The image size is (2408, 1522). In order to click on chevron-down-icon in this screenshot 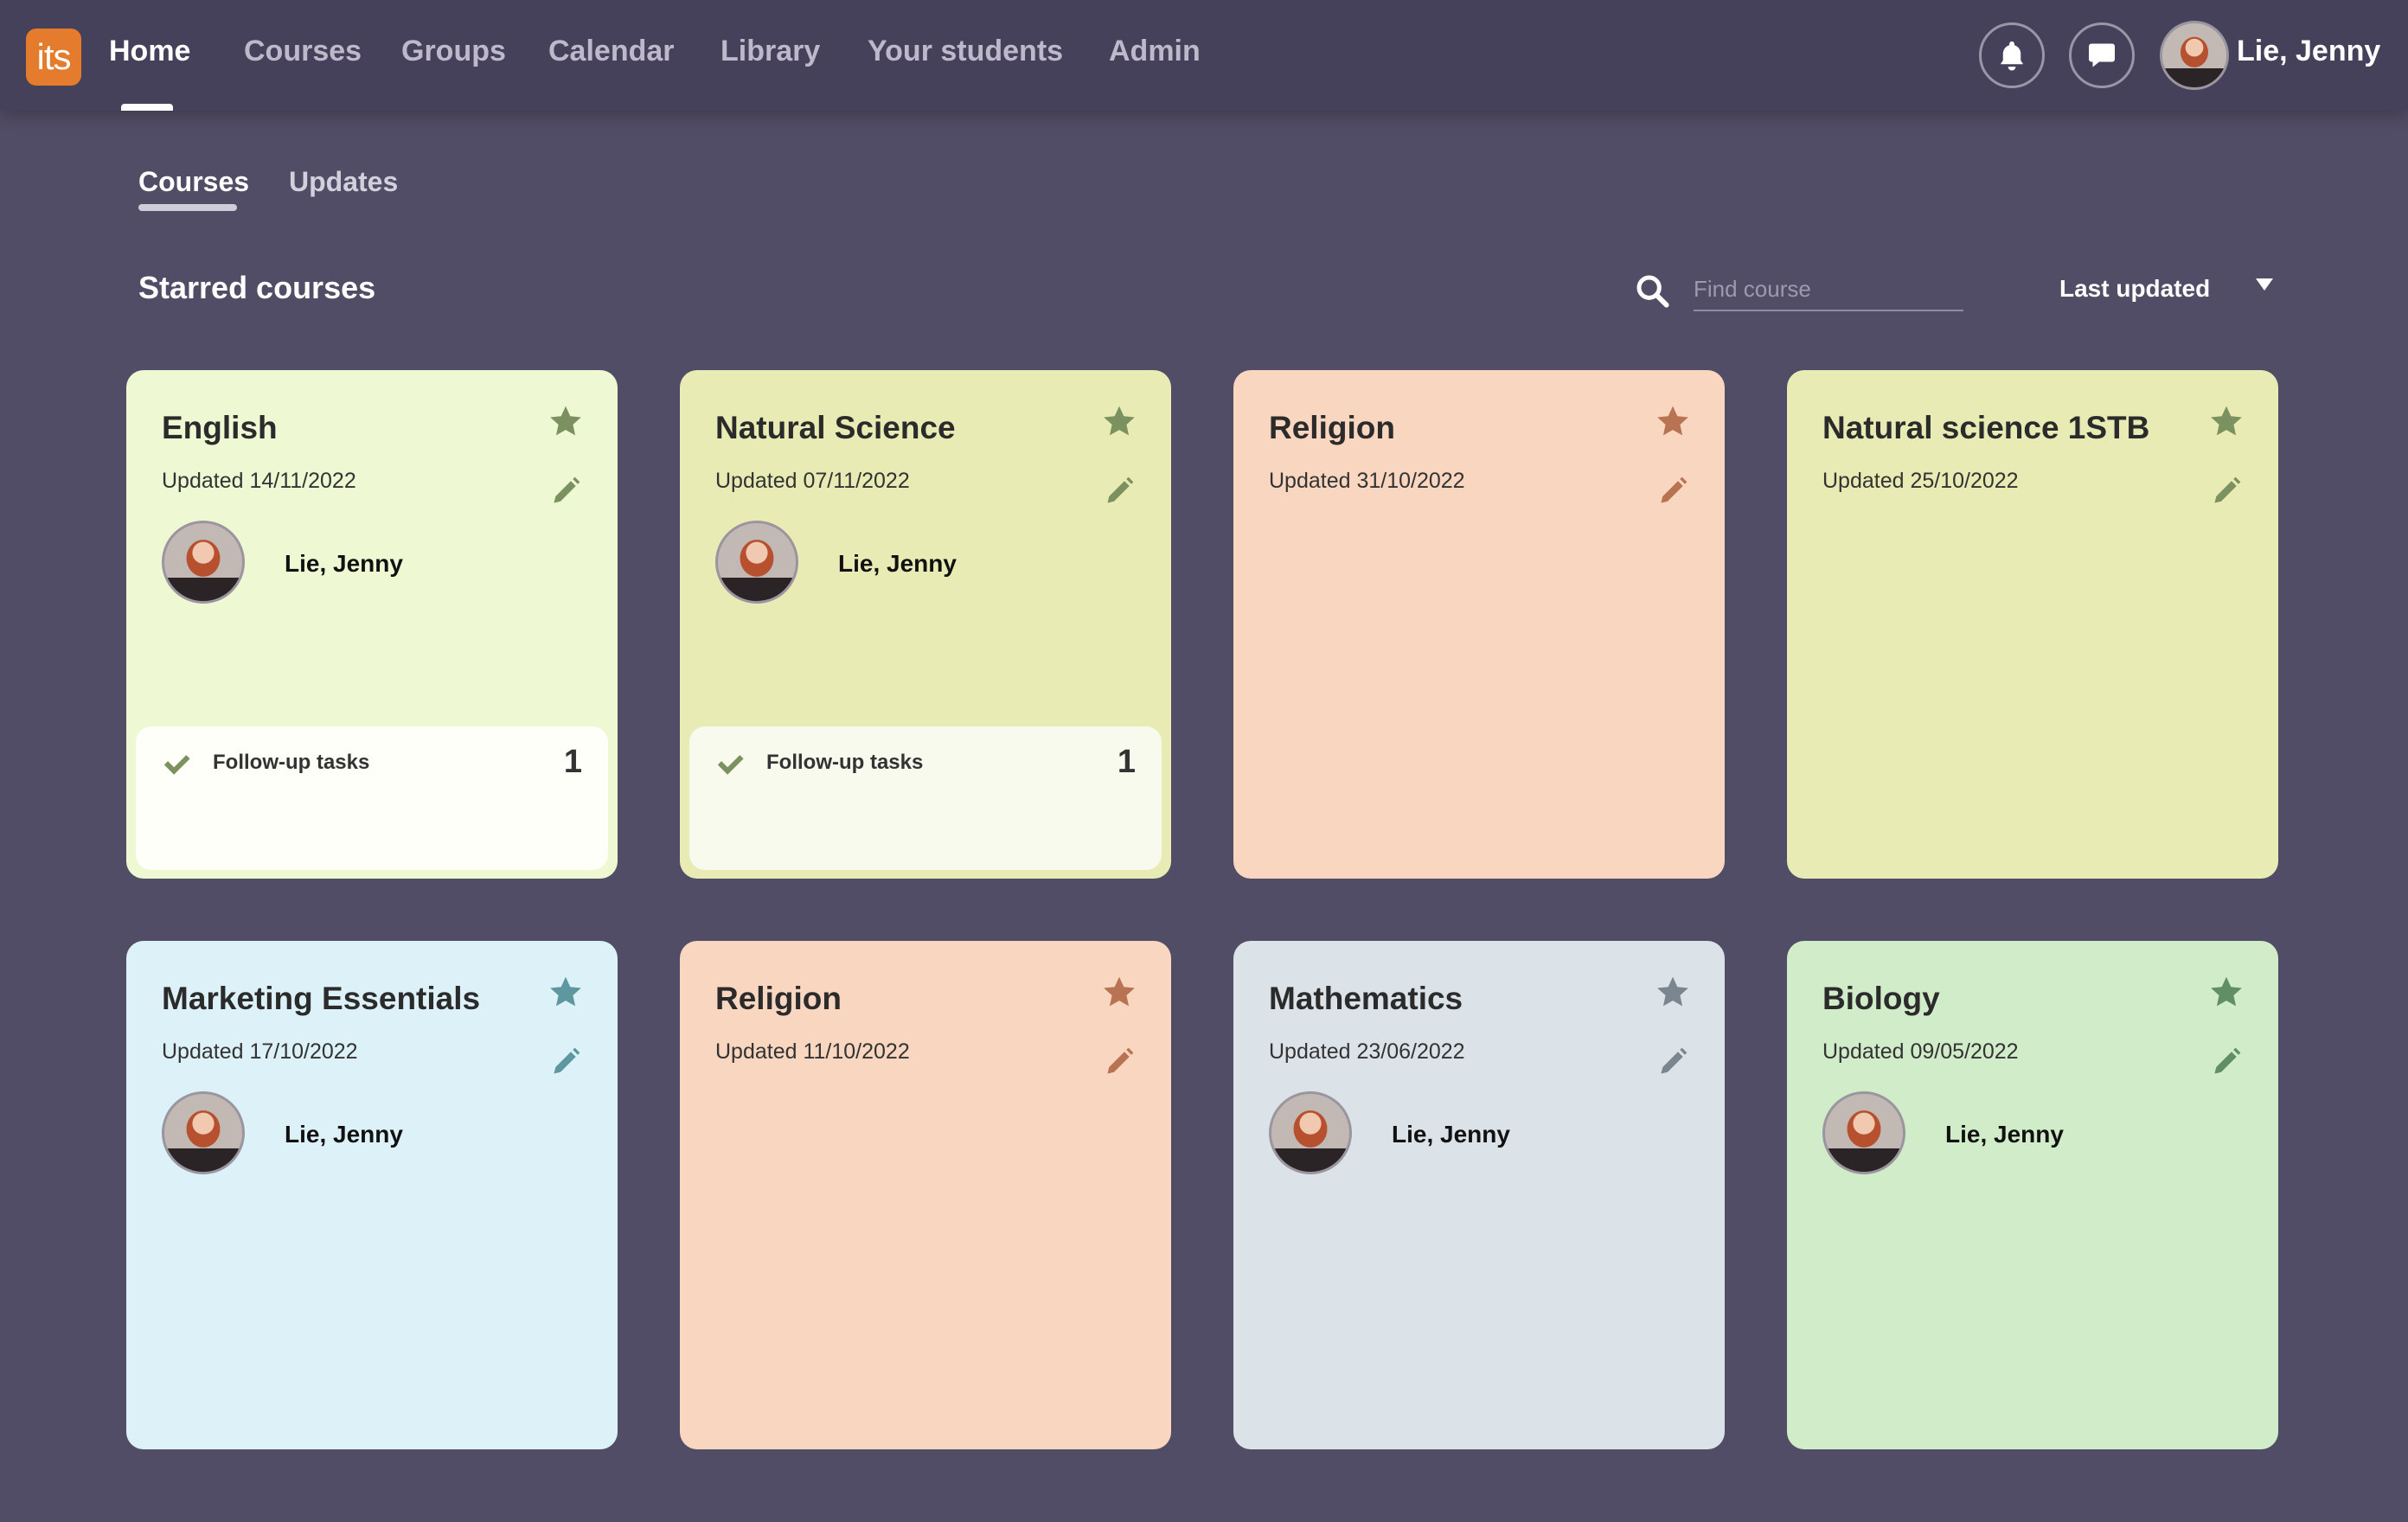, I will do `click(2264, 284)`.